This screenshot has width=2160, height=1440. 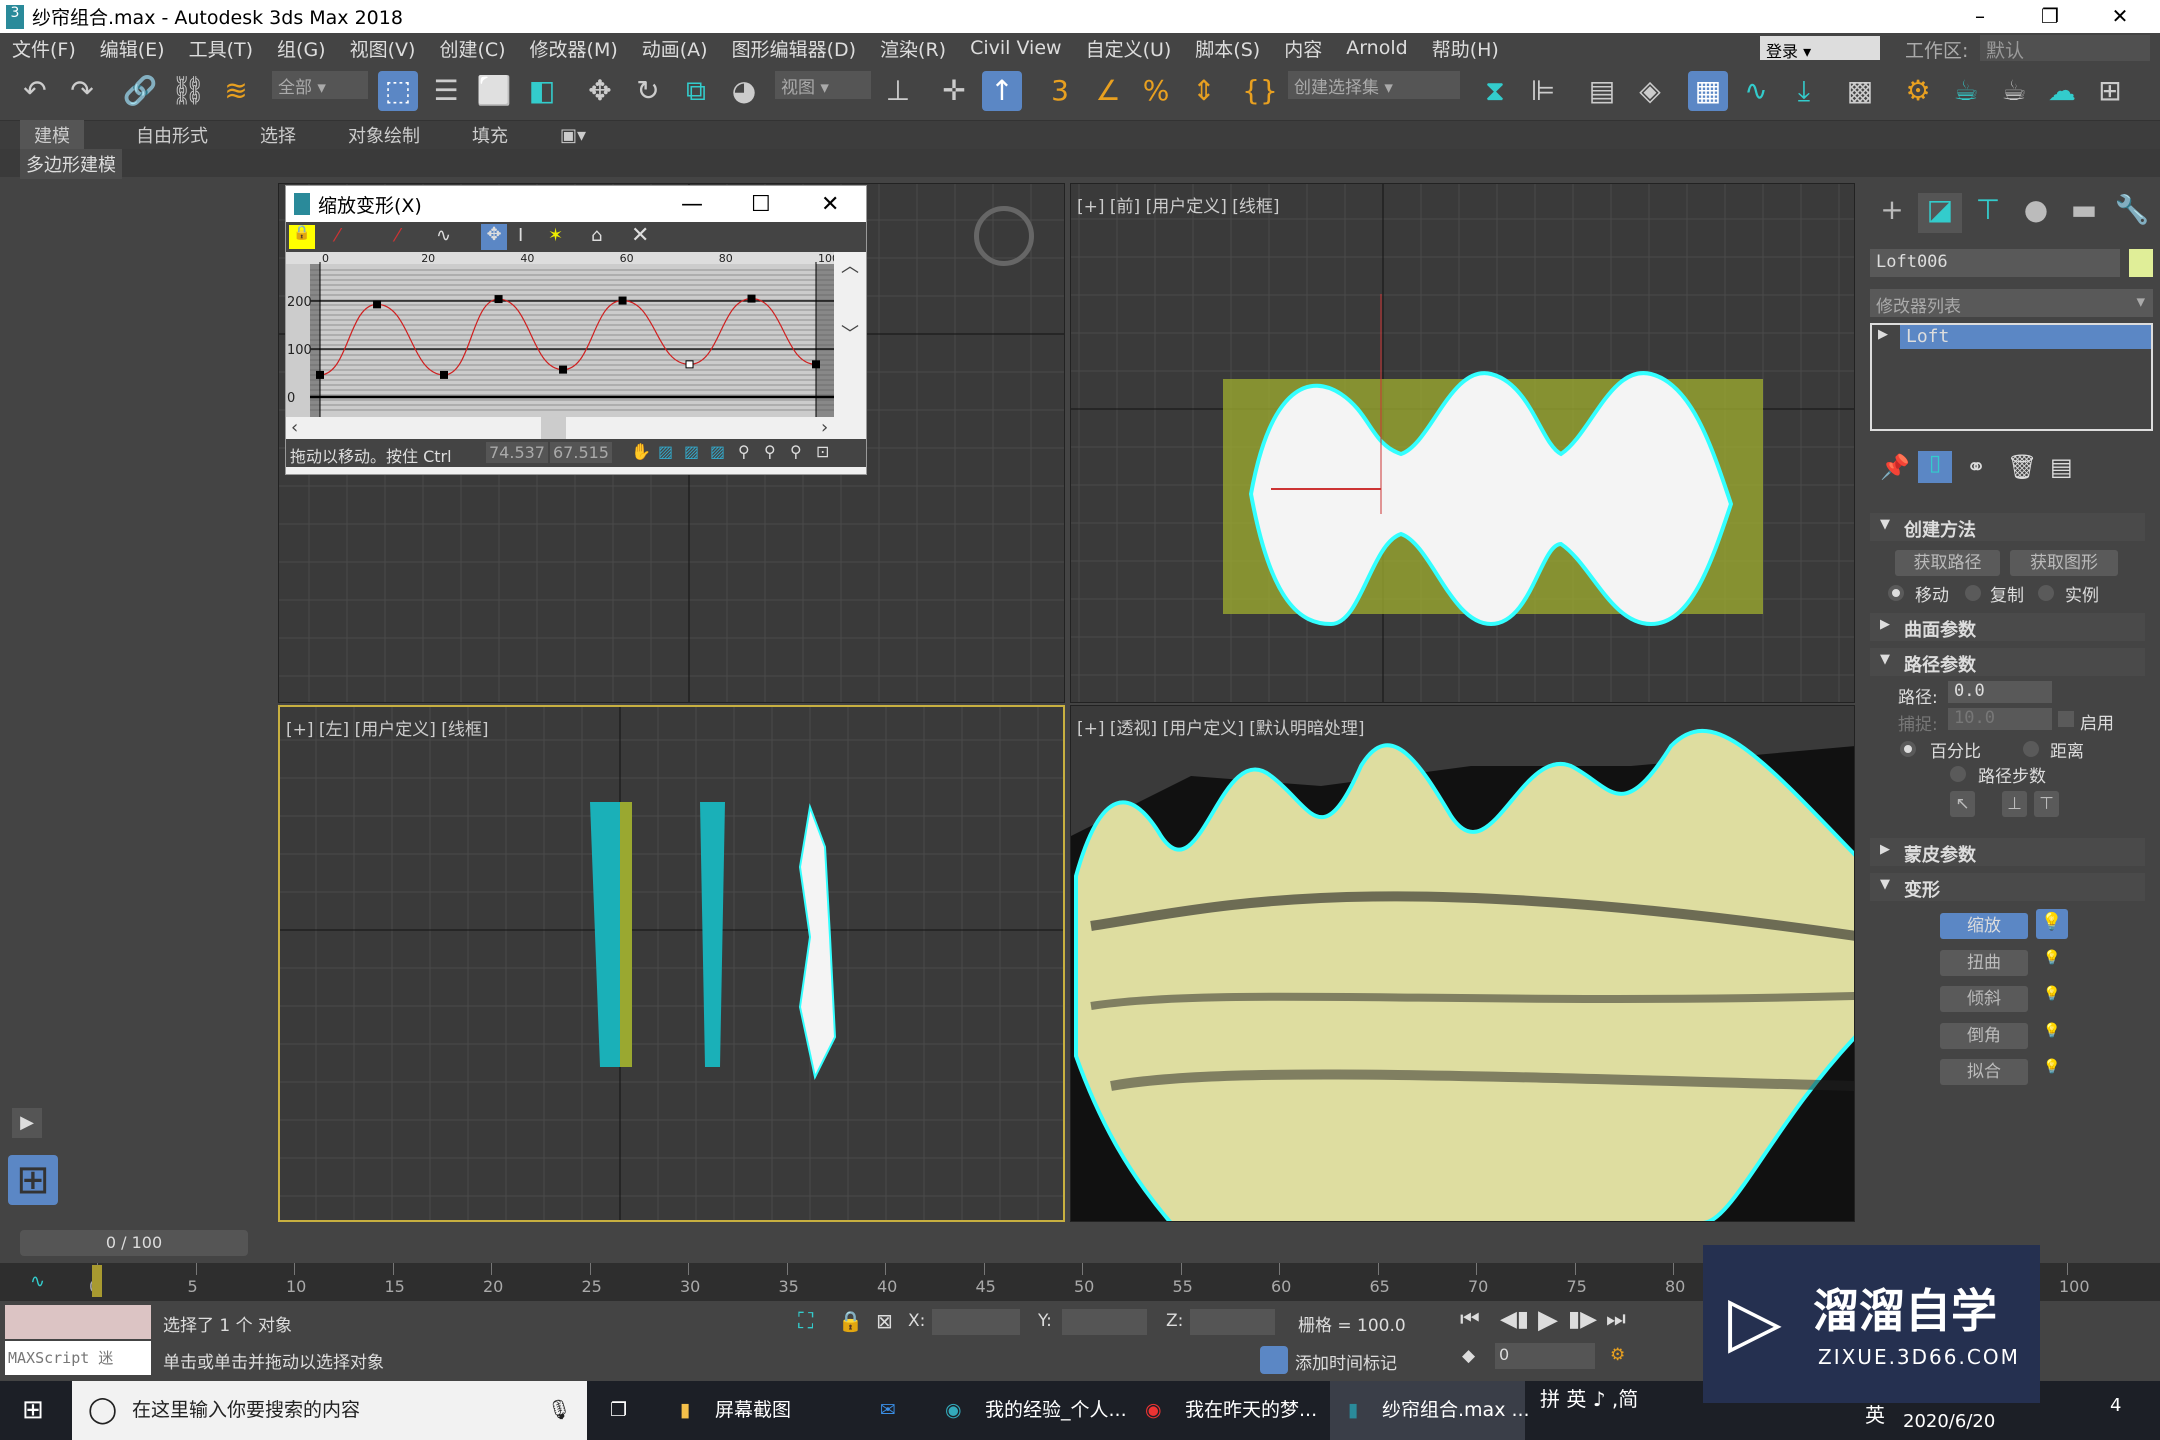 I want to click on rotate-icon: ↻, so click(x=648, y=91).